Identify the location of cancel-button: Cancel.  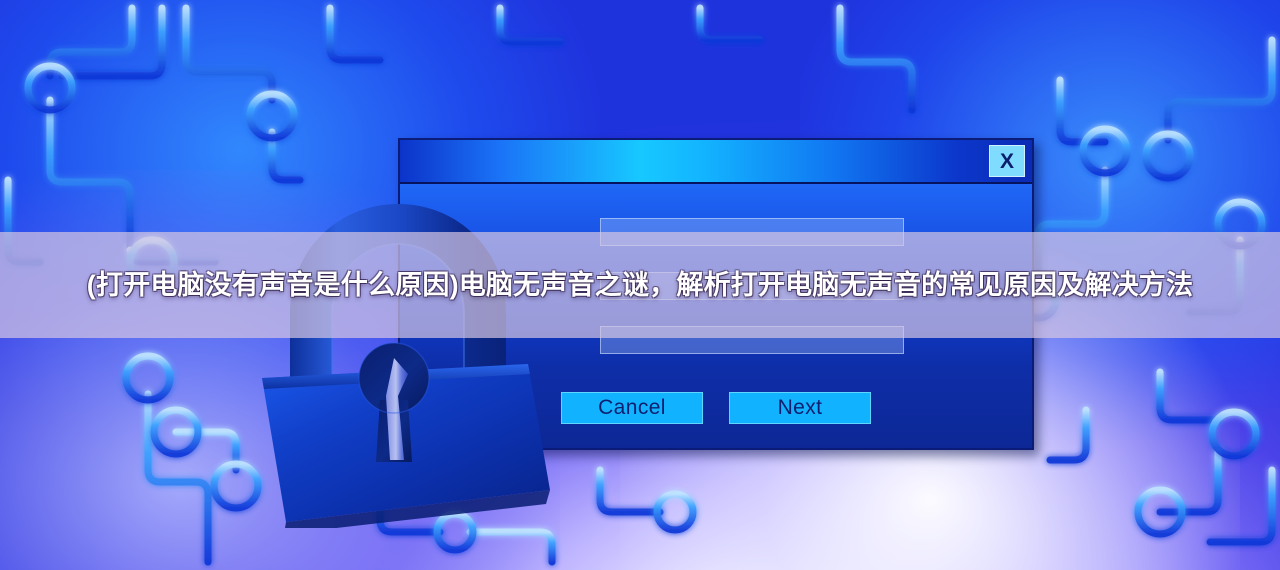
(632, 408).